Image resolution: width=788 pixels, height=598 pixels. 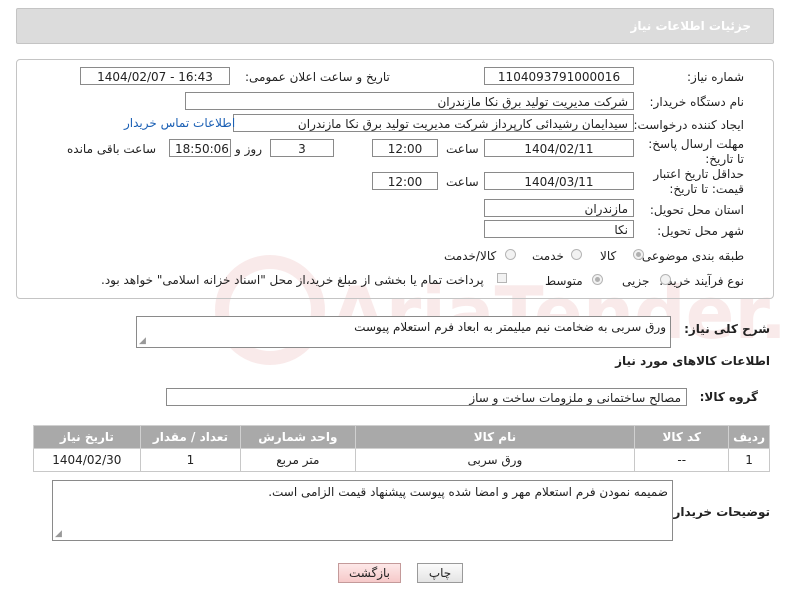 What do you see at coordinates (298, 460) in the screenshot?
I see `cell-unit: متر مربع` at bounding box center [298, 460].